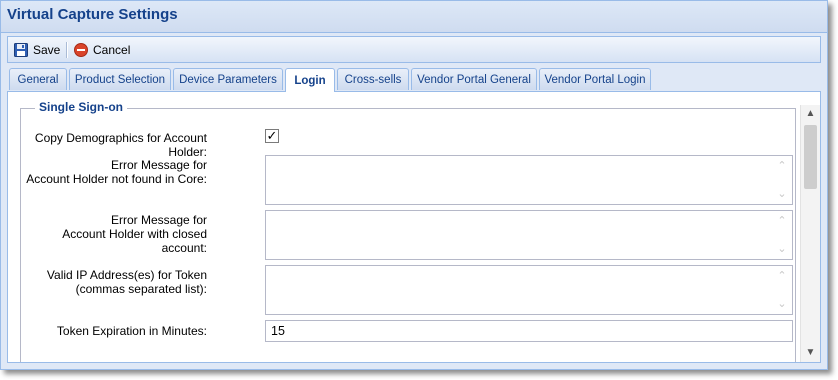 The image size is (838, 380). I want to click on save-label: Save, so click(47, 50).